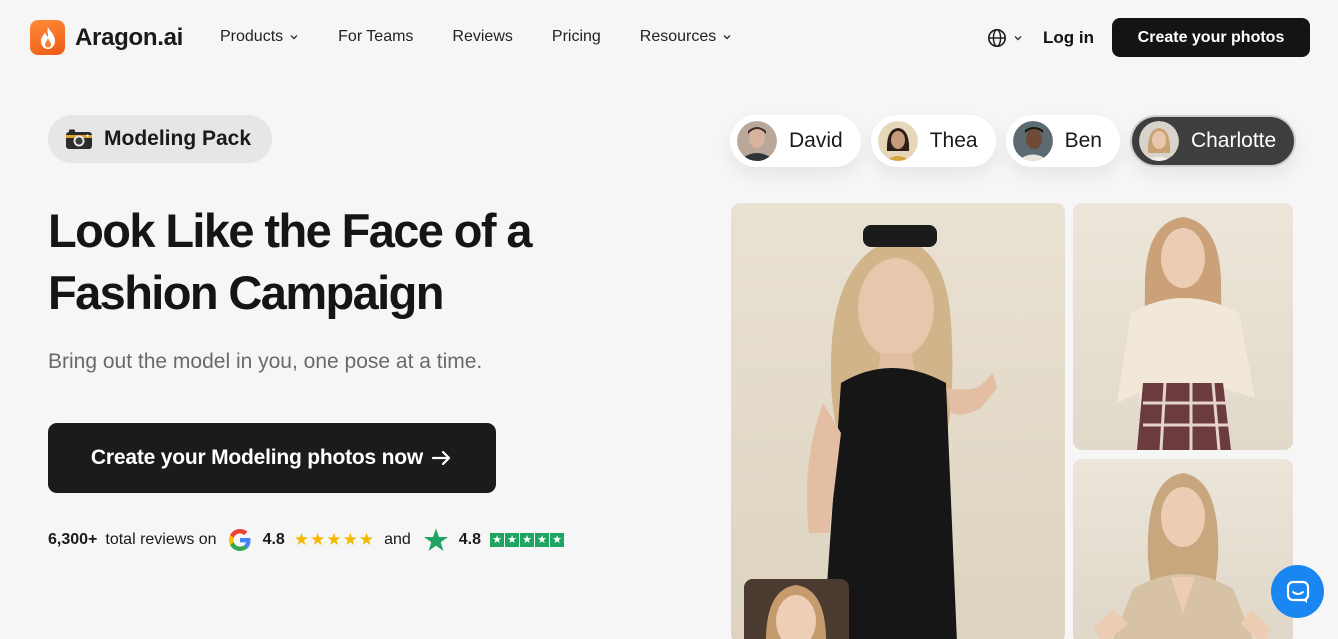 The width and height of the screenshot is (1338, 639). Describe the element at coordinates (273, 539) in the screenshot. I see `google-rating: 4.8` at that location.